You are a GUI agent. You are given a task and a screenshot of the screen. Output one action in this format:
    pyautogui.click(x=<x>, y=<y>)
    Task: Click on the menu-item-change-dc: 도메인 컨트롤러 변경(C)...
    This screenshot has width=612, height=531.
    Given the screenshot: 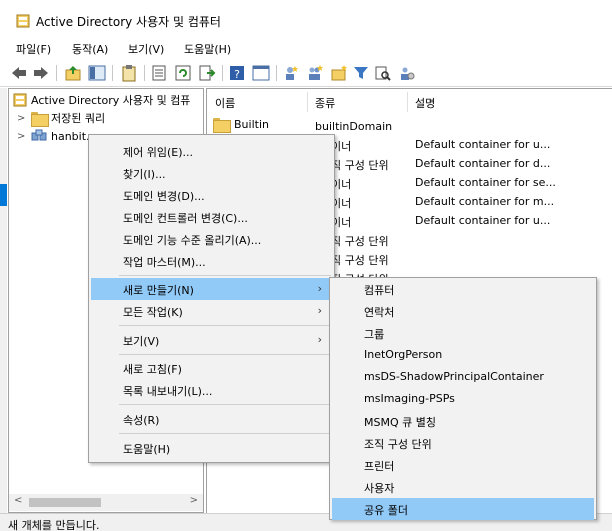 What is the action you would take?
    pyautogui.click(x=211, y=217)
    